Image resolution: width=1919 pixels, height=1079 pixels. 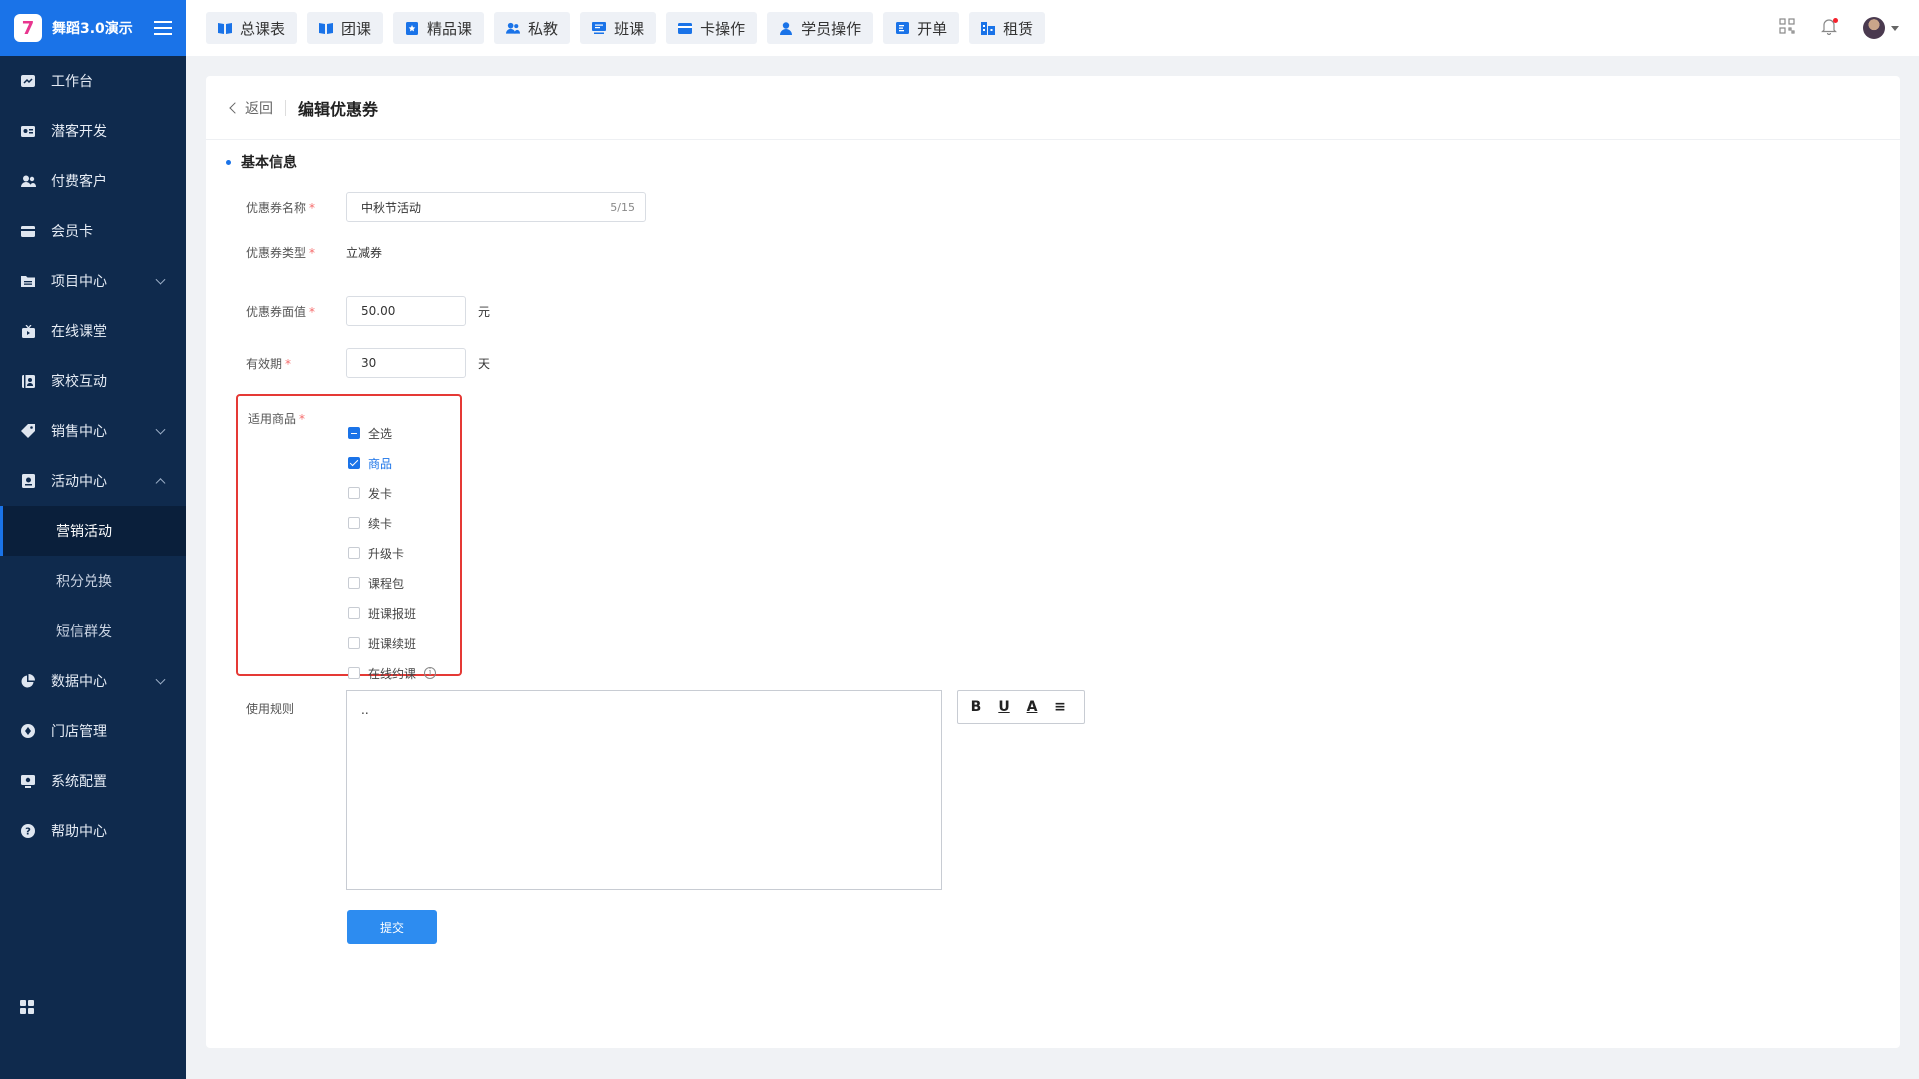 What do you see at coordinates (1052, 28) in the screenshot?
I see `topbar: 总课表 团课 精品课 私教 班课 卡操作 学员操作 开单 租赁` at bounding box center [1052, 28].